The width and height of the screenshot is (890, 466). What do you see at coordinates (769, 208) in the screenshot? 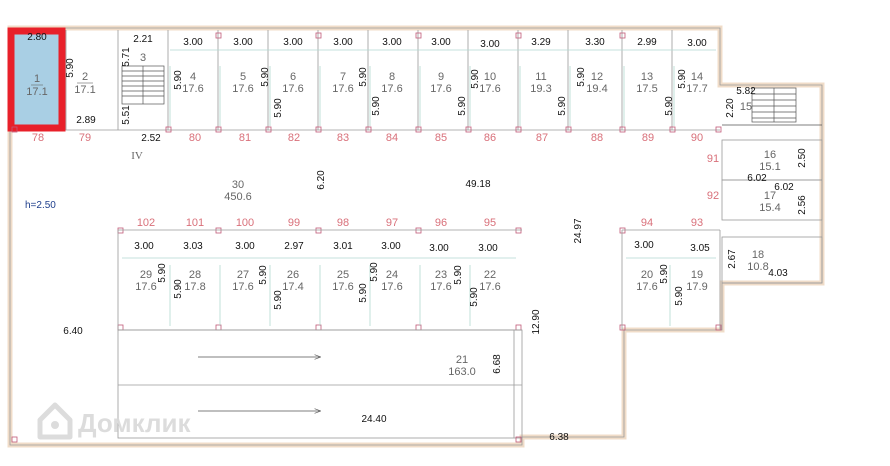
I see `room-17-area: 15.4` at bounding box center [769, 208].